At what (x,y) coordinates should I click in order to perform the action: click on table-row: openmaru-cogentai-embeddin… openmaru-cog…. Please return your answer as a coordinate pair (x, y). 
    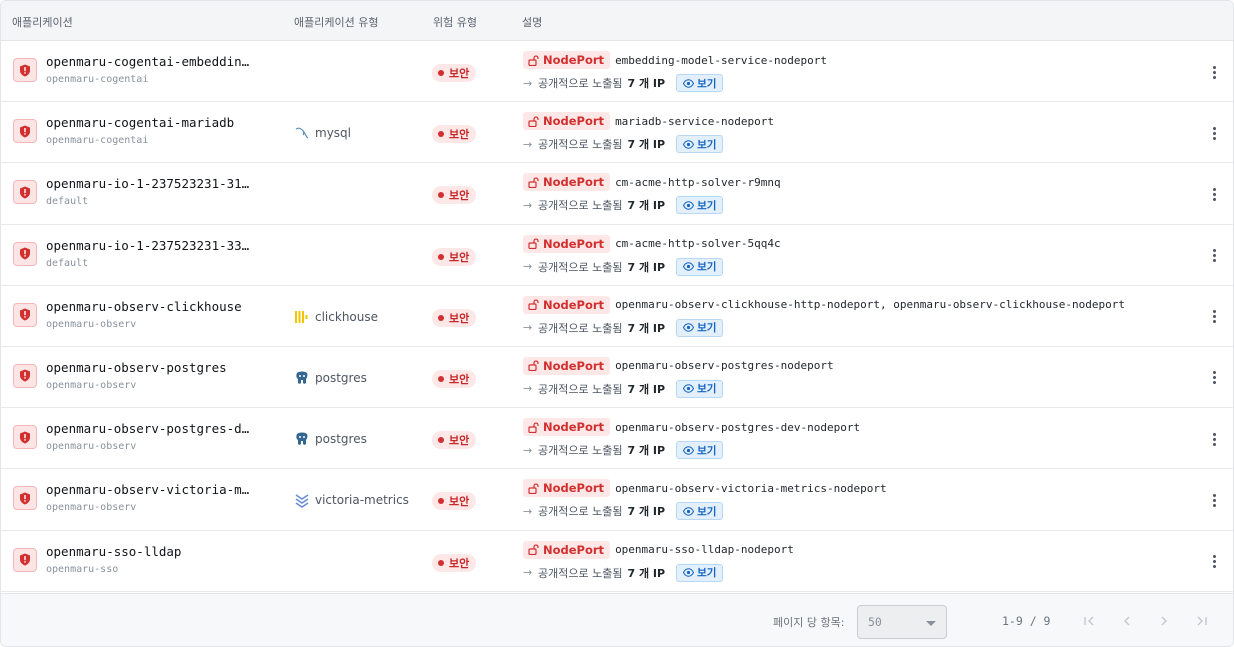
    Looking at the image, I should click on (617, 72).